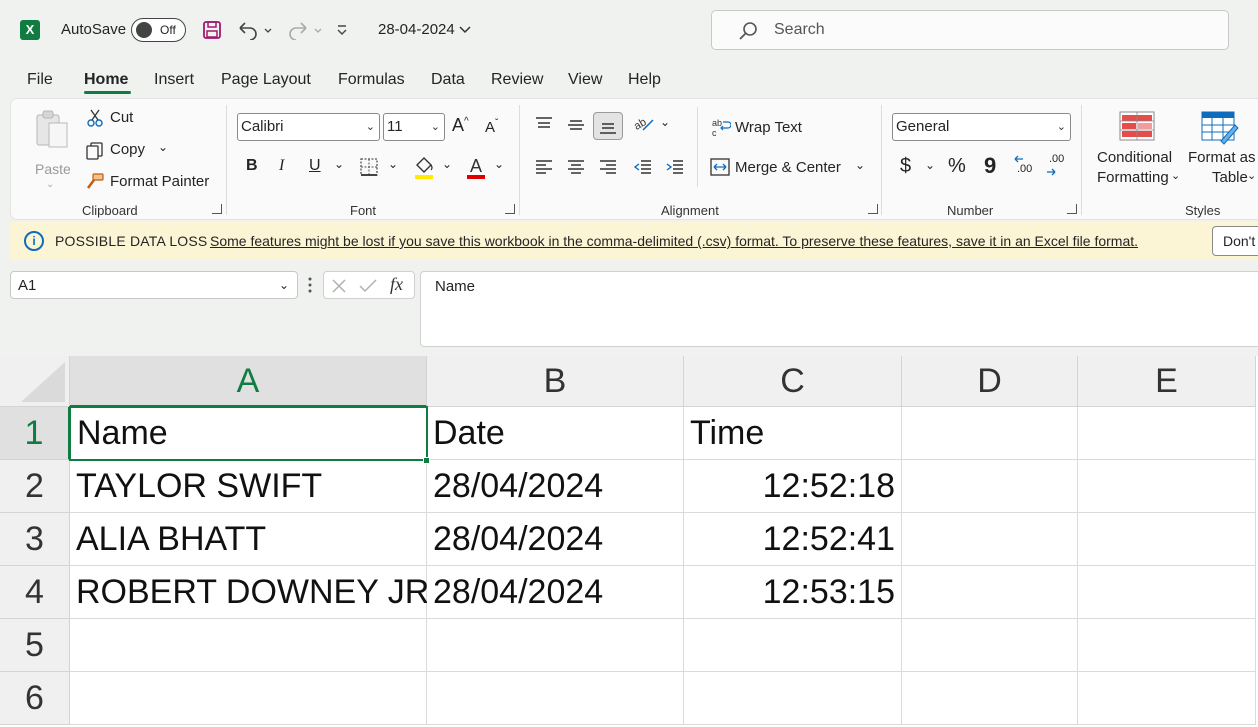  What do you see at coordinates (252, 166) in the screenshot?
I see `bold-button: B` at bounding box center [252, 166].